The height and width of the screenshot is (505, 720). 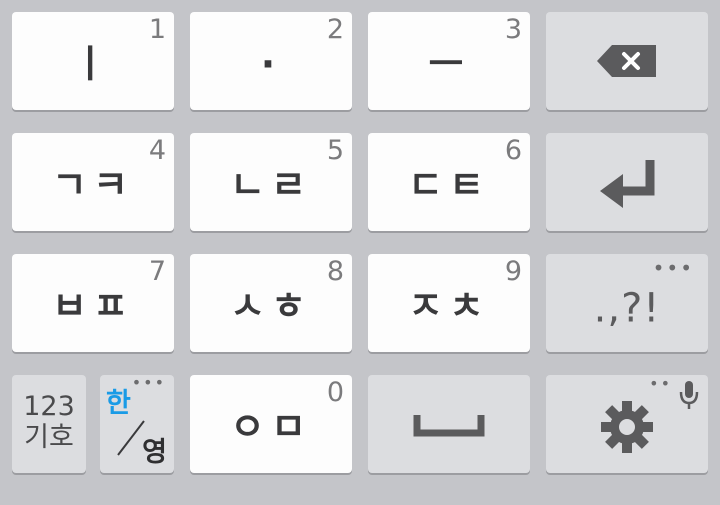 I want to click on key-7-b-p: 7 ㅂㅍ, so click(x=93, y=303).